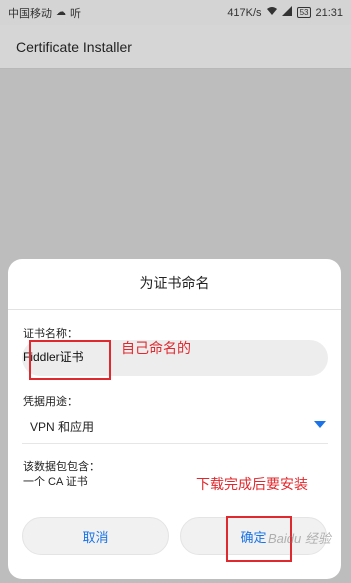  Describe the element at coordinates (175, 47) in the screenshot. I see `app-bar: Certificate Installer` at that location.